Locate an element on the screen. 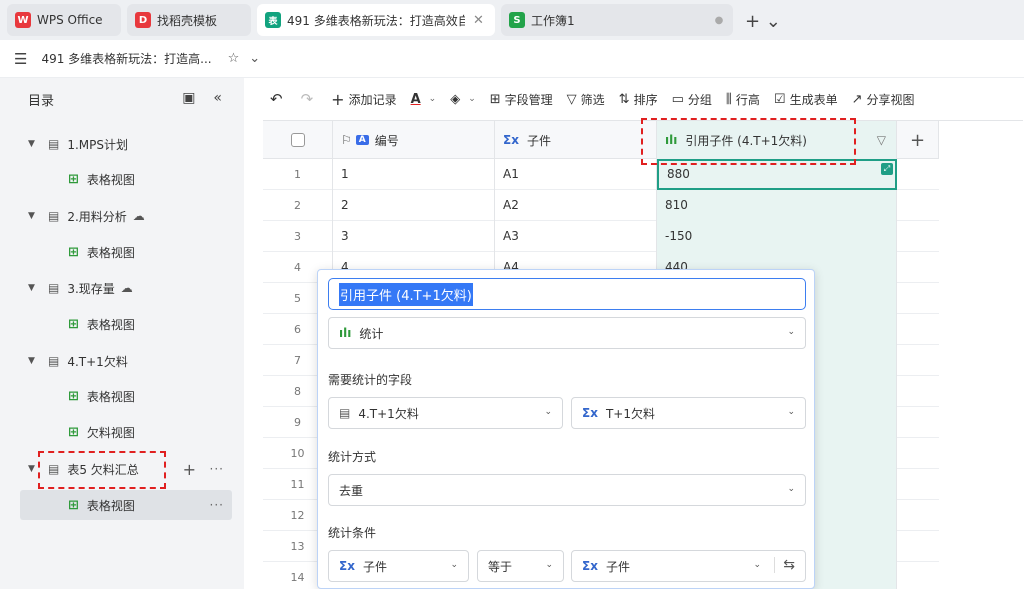 The width and height of the screenshot is (1024, 589). sidebar-item-table: ▼ ▤ 1.MPS计划 is located at coordinates (126, 144).